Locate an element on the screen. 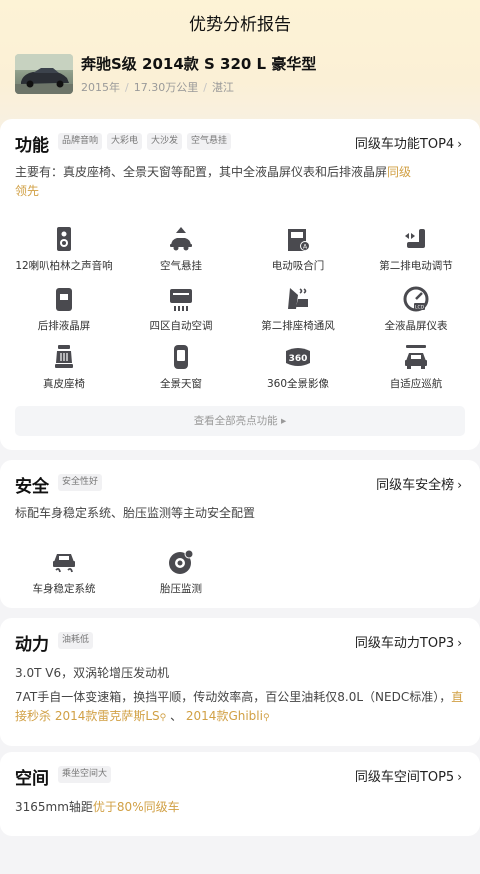 The width and height of the screenshot is (480, 874). stability-control-icon is located at coordinates (64, 563).